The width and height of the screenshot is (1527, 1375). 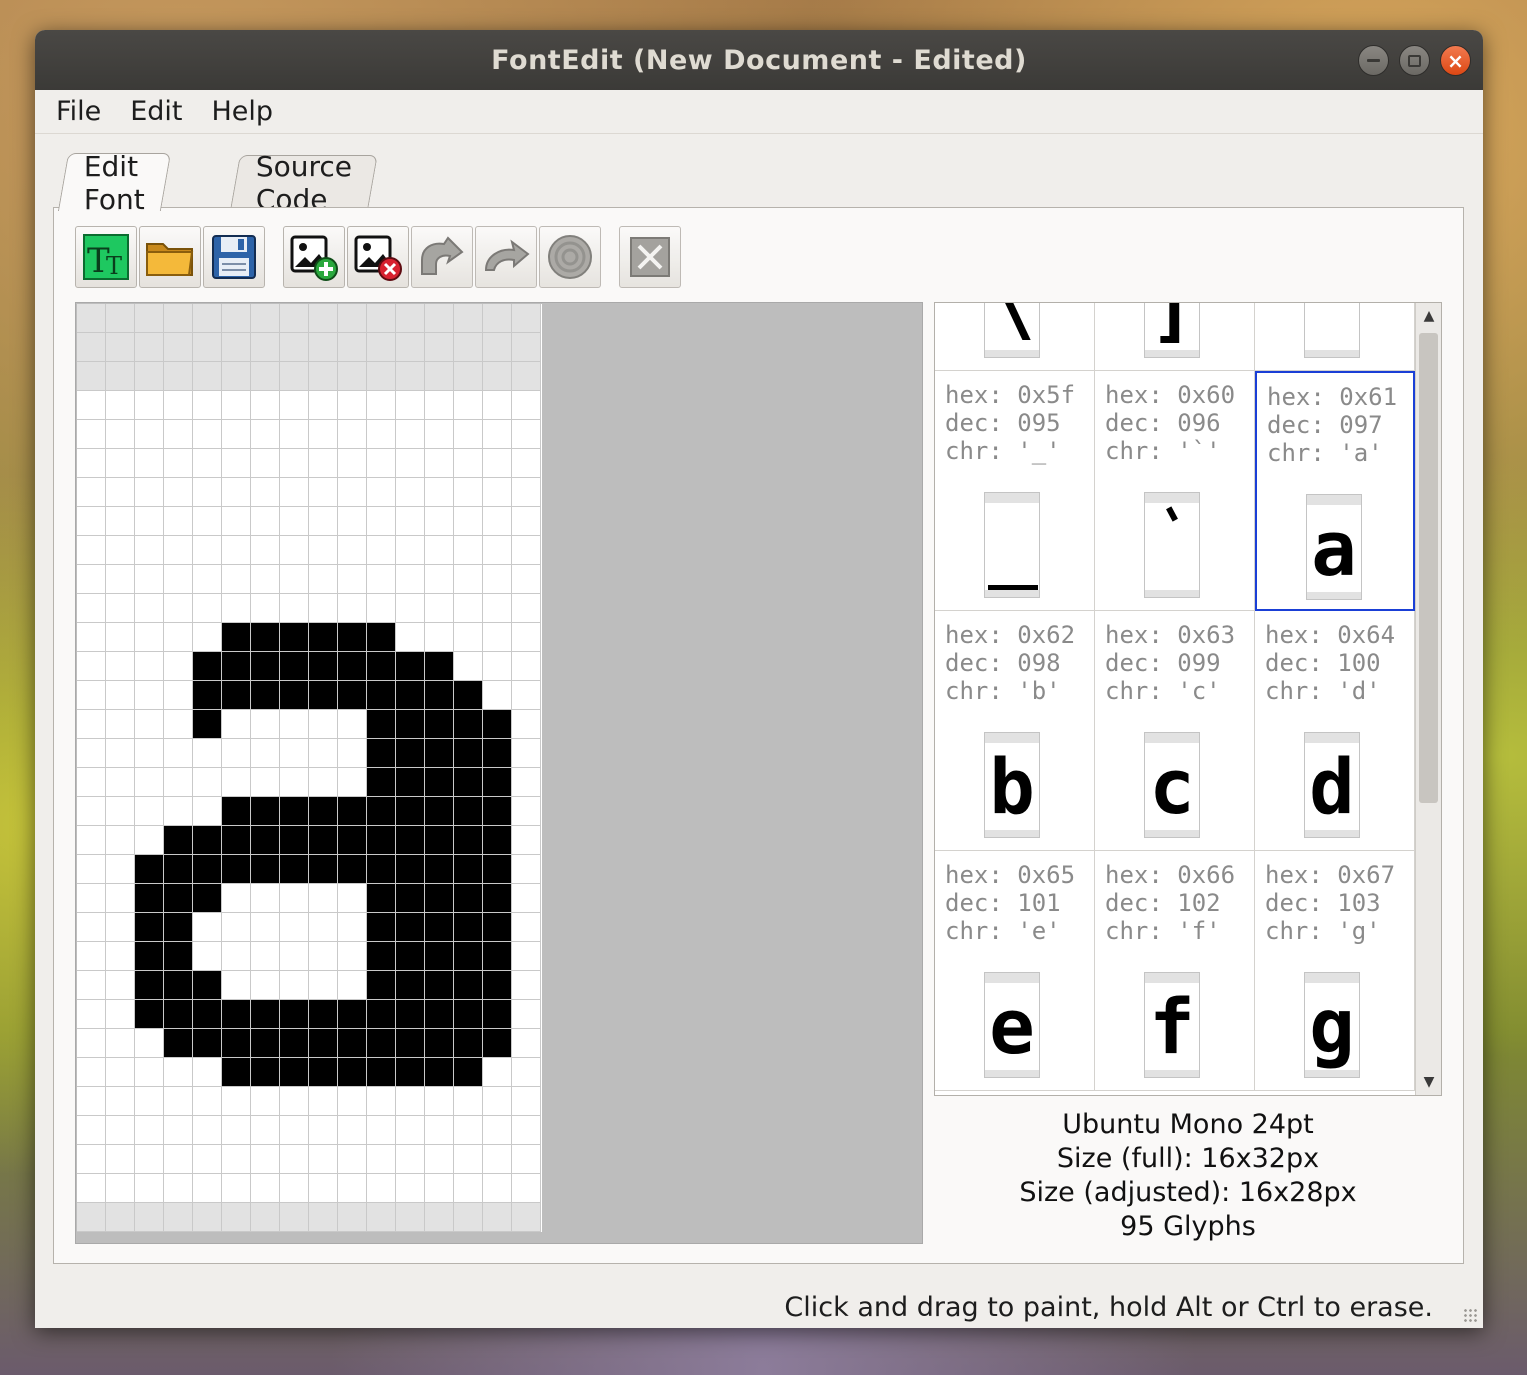 I want to click on glyph-cell: hex: 0x64 dec: 100 chr: 'd' d, so click(x=1335, y=731).